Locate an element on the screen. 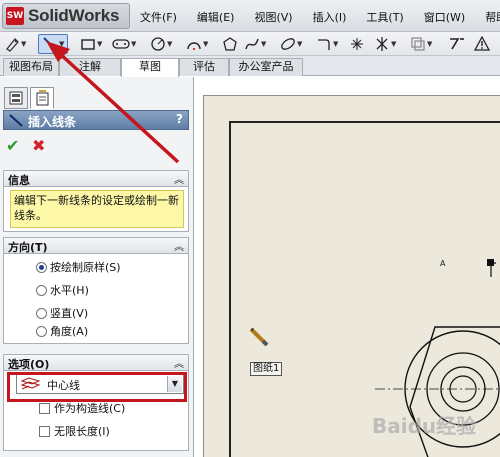 Image resolution: width=500 pixels, height=457 pixels. warning-tool is located at coordinates (482, 44).